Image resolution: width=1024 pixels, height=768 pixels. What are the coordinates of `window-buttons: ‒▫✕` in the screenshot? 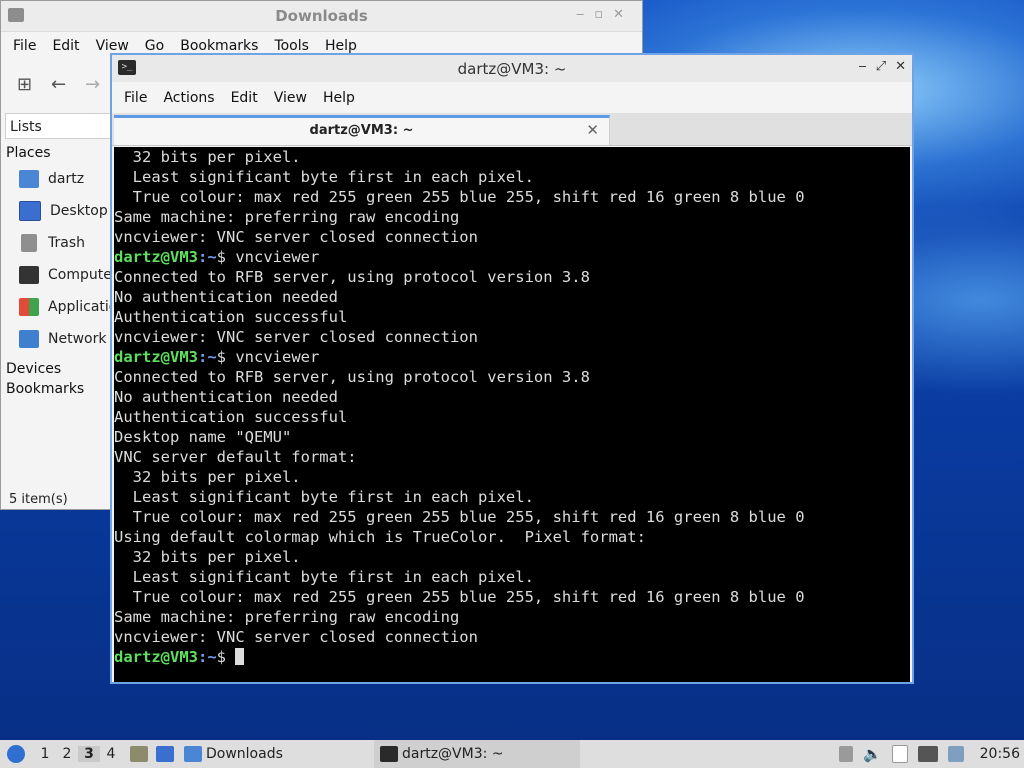 It's located at (605, 14).